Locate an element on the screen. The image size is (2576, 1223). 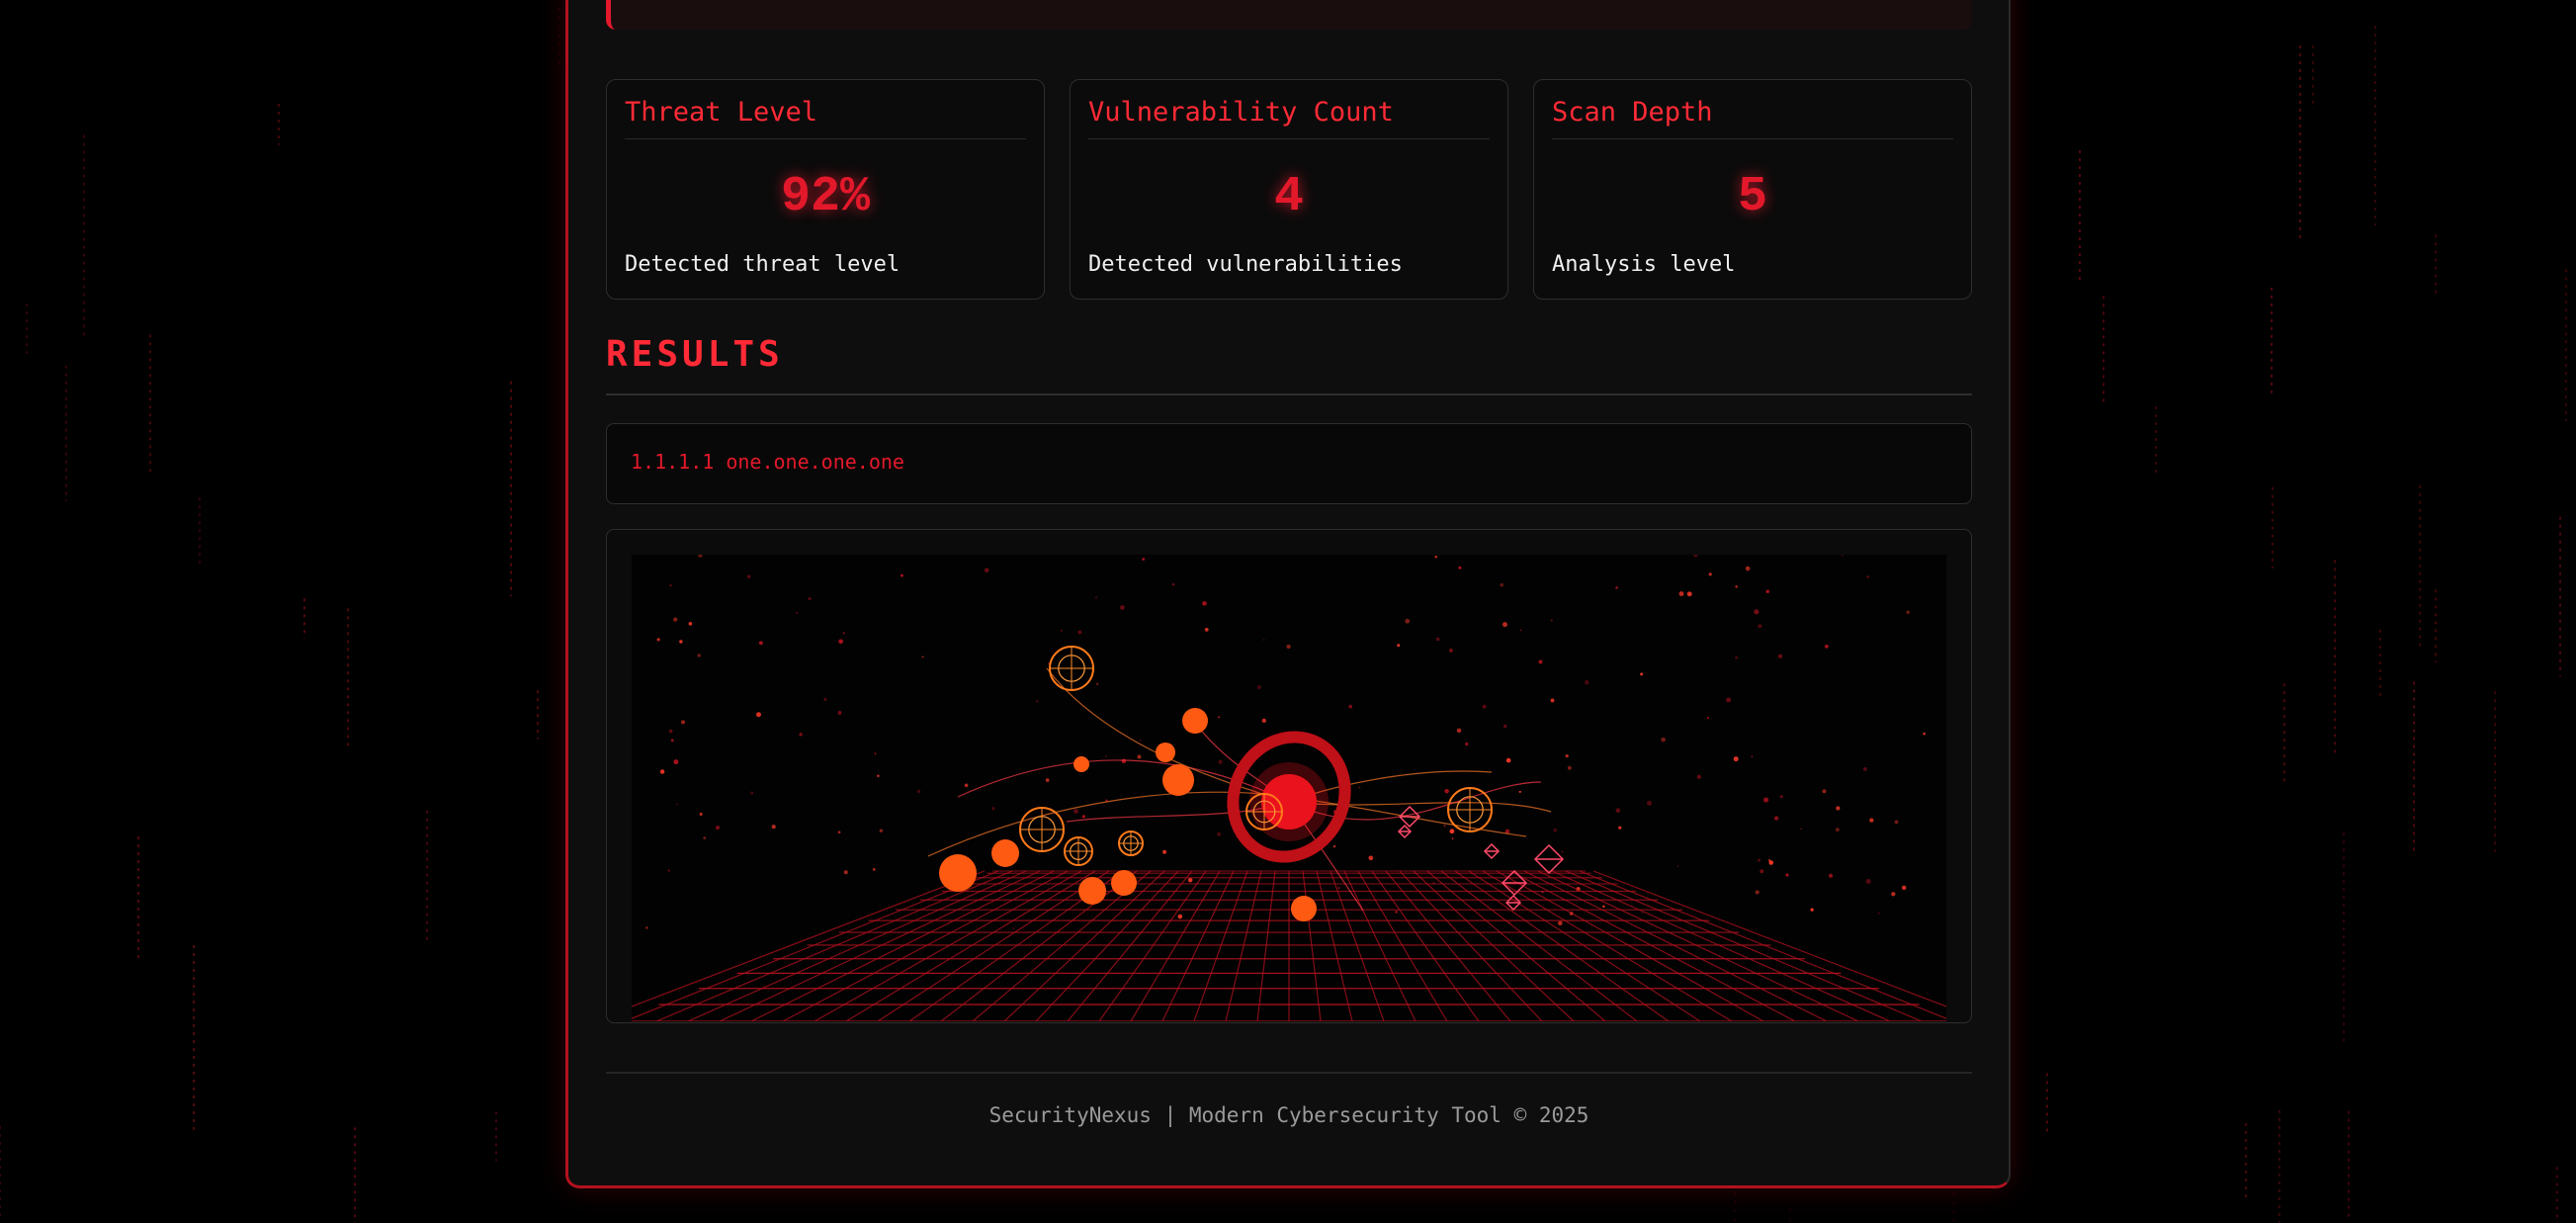
card-title: Scan Depth is located at coordinates (1752, 118).